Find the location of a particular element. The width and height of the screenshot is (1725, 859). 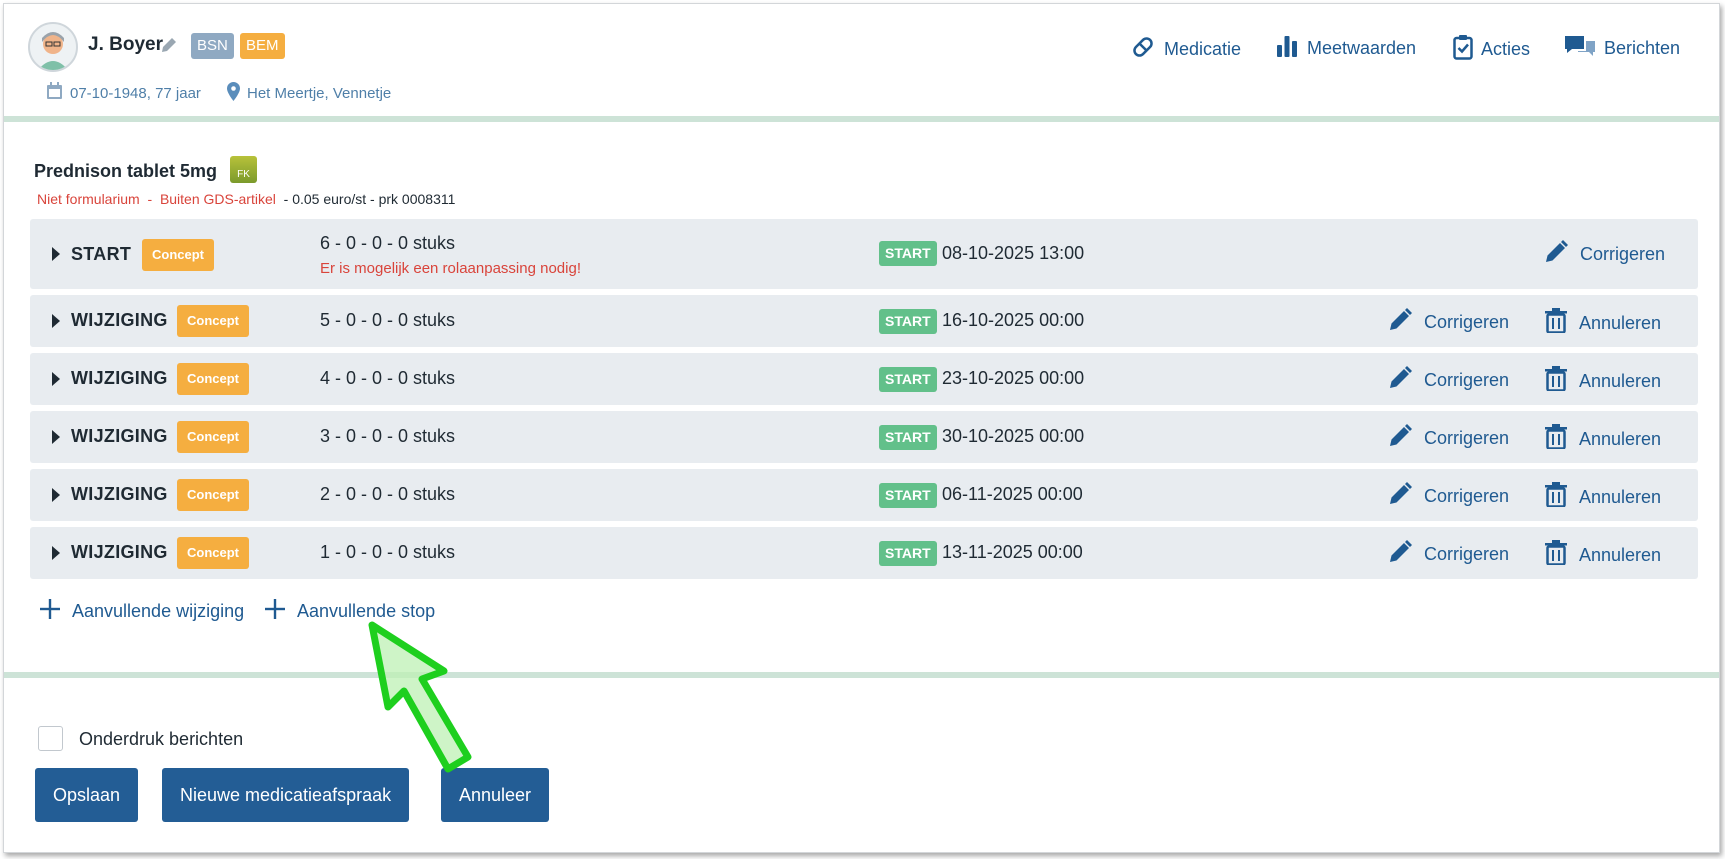

location-pin-icon is located at coordinates (233, 93).